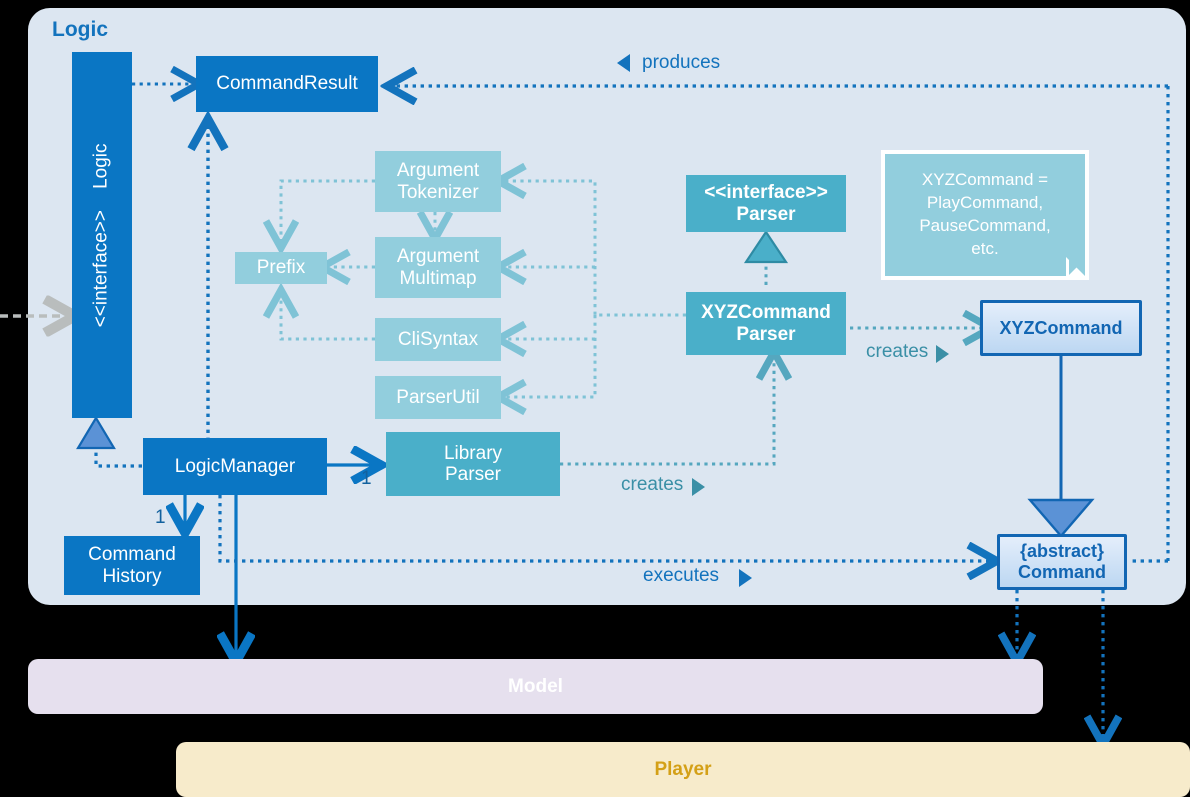 The image size is (1190, 797). What do you see at coordinates (366, 478) in the screenshot?
I see `multiplicity-library-parser: 1` at bounding box center [366, 478].